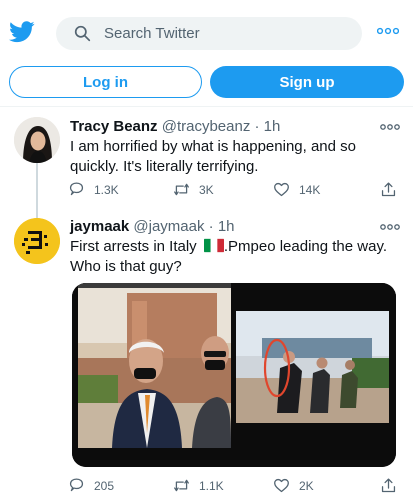 The height and width of the screenshot is (502, 413). Describe the element at coordinates (82, 33) in the screenshot. I see `search-icon` at that location.